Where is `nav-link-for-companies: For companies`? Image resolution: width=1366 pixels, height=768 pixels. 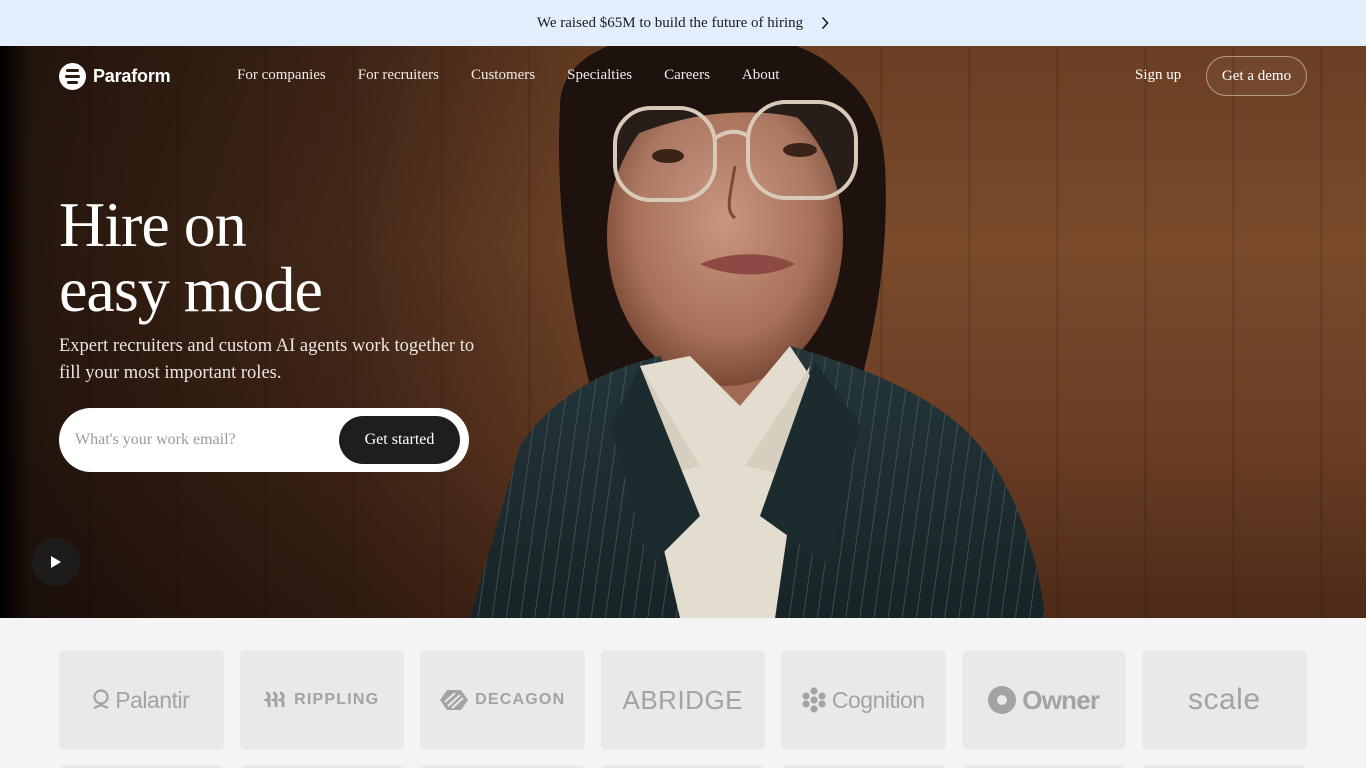
nav-link-for-companies: For companies is located at coordinates (281, 75).